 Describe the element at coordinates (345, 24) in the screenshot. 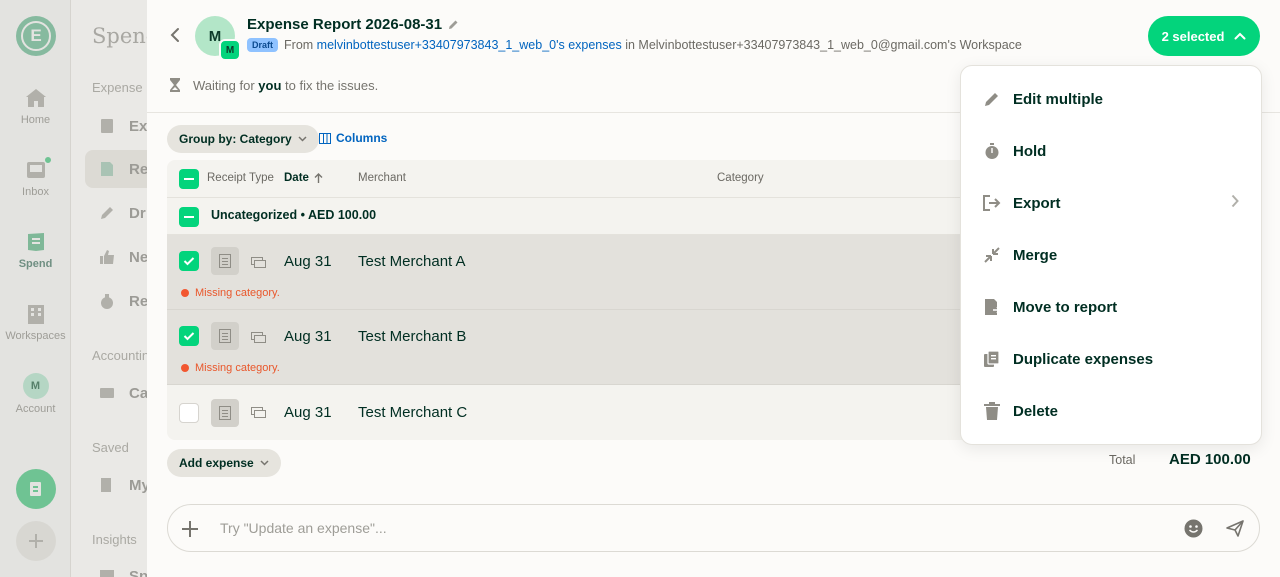

I see `report-title-text: Expense Report 2026-08-31` at that location.